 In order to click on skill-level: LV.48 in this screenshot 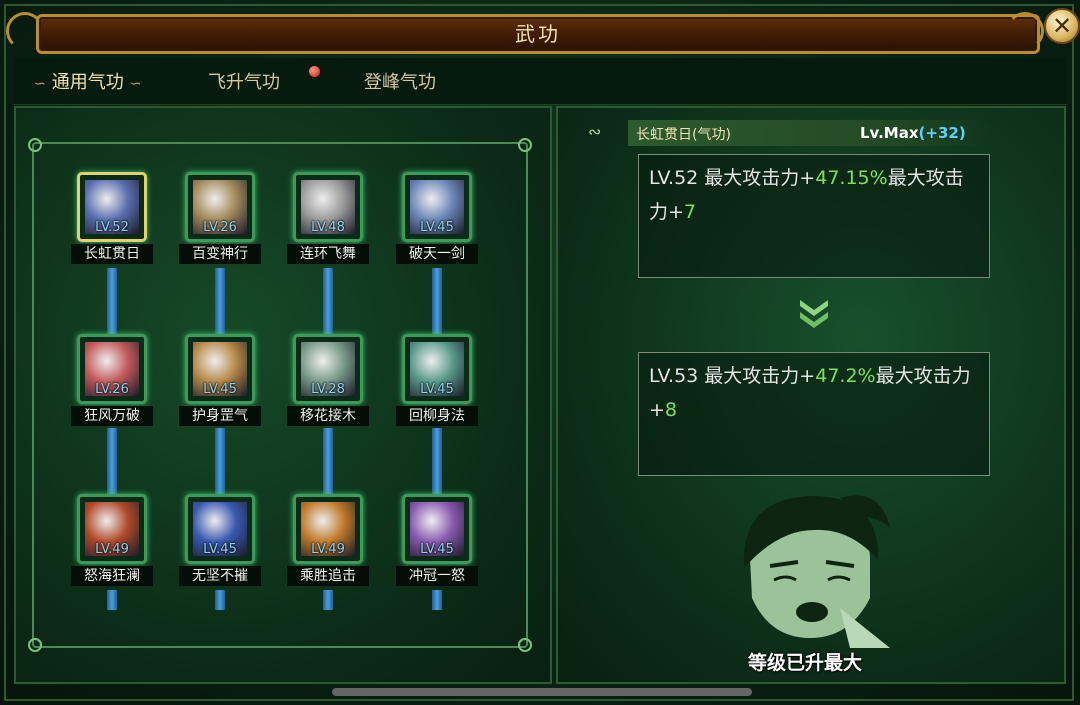, I will do `click(328, 227)`.